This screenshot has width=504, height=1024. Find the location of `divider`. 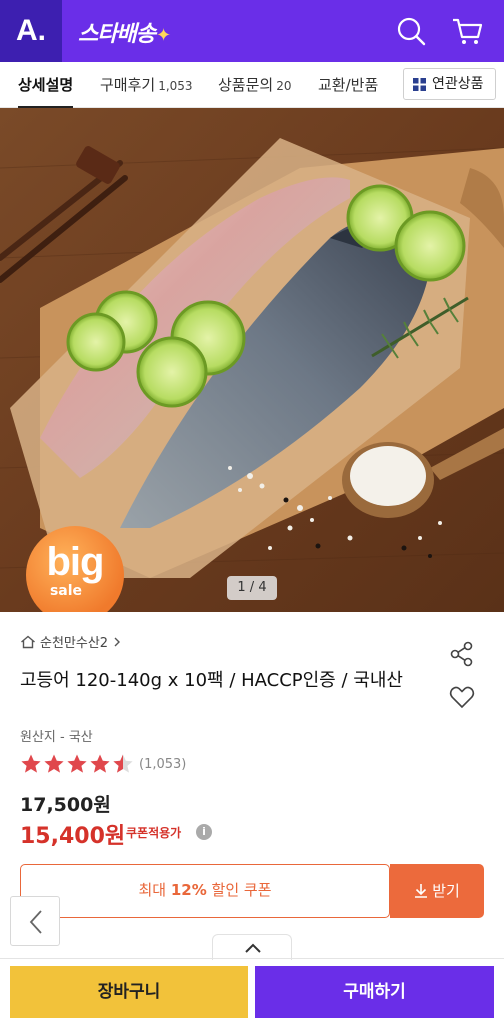

divider is located at coordinates (252, 958).